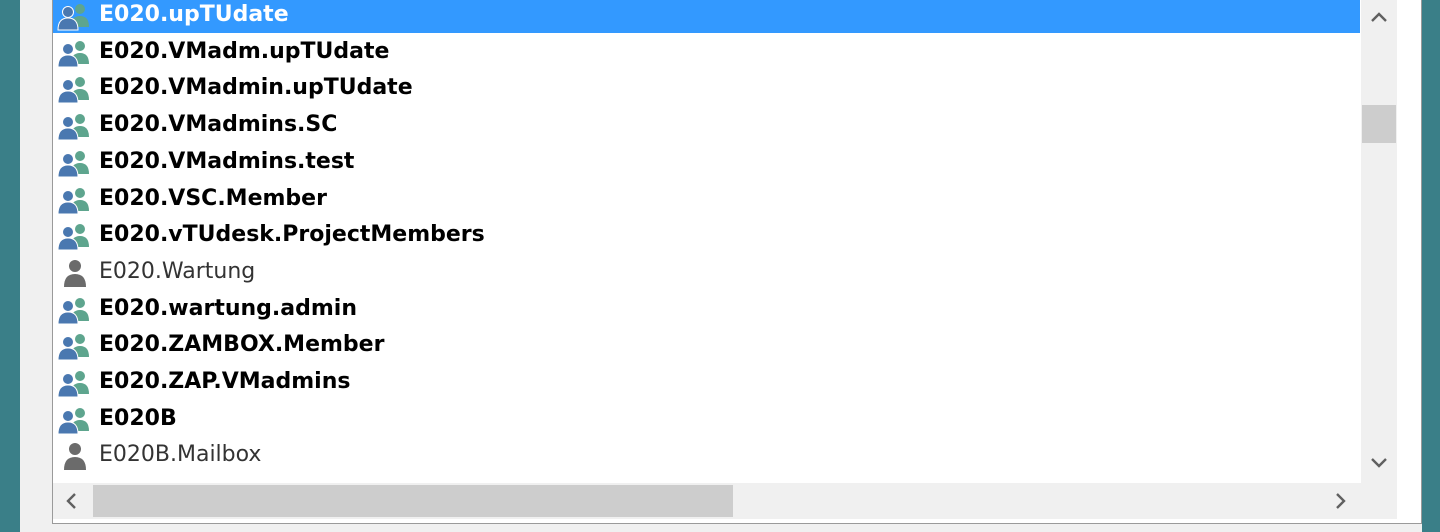  What do you see at coordinates (1379, 241) in the screenshot?
I see `vertical-scrollbar` at bounding box center [1379, 241].